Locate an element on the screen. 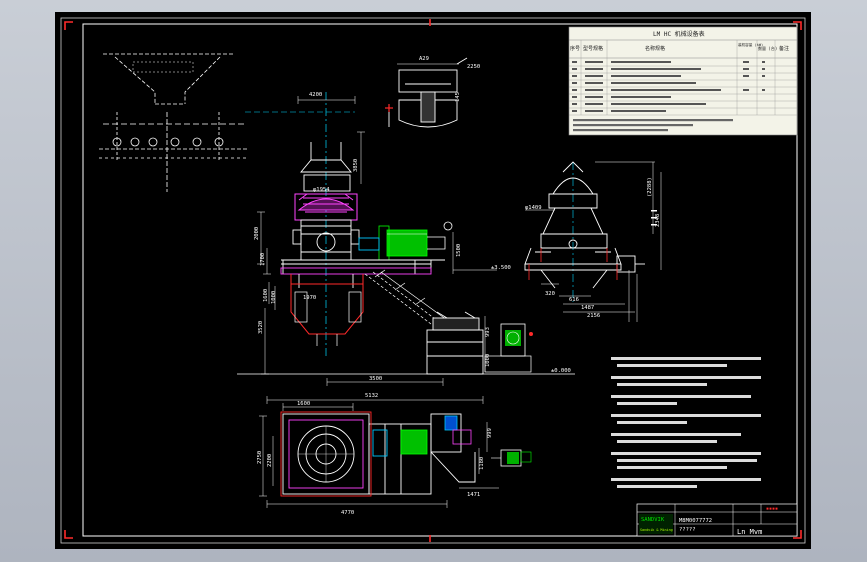 The image size is (867, 562). dim-145: 145 is located at coordinates (458, 97).